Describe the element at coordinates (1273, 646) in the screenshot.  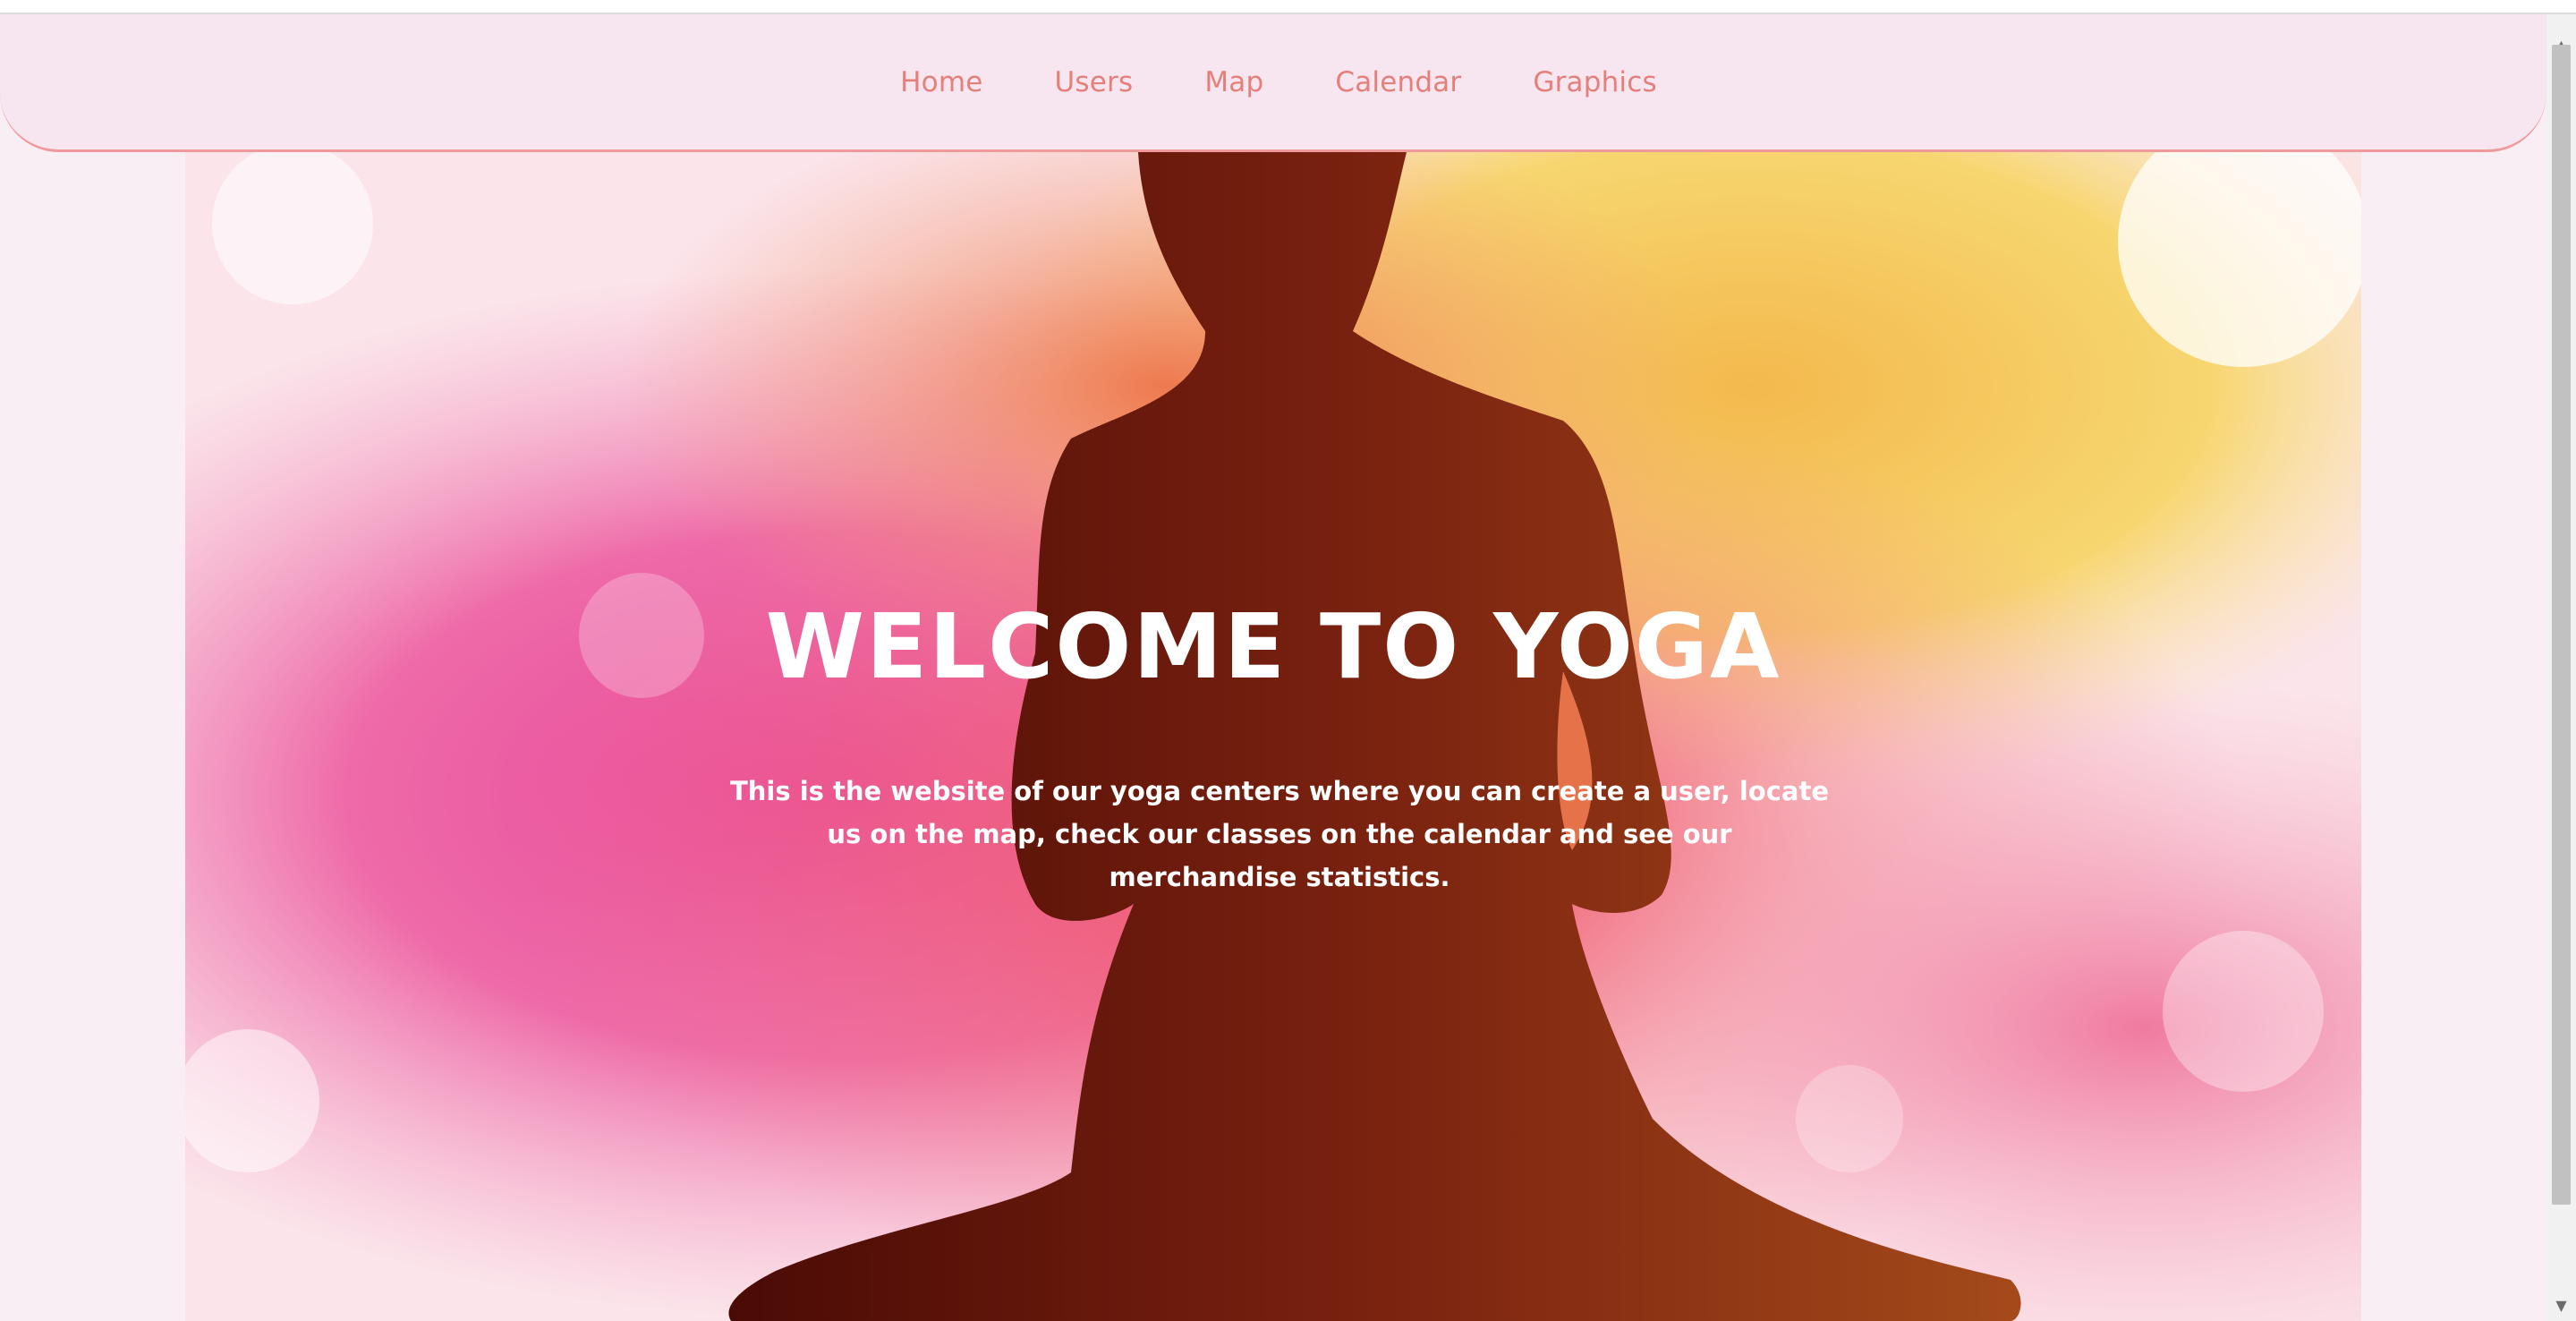
I see `hero-title: WELCOME TO YOGA` at that location.